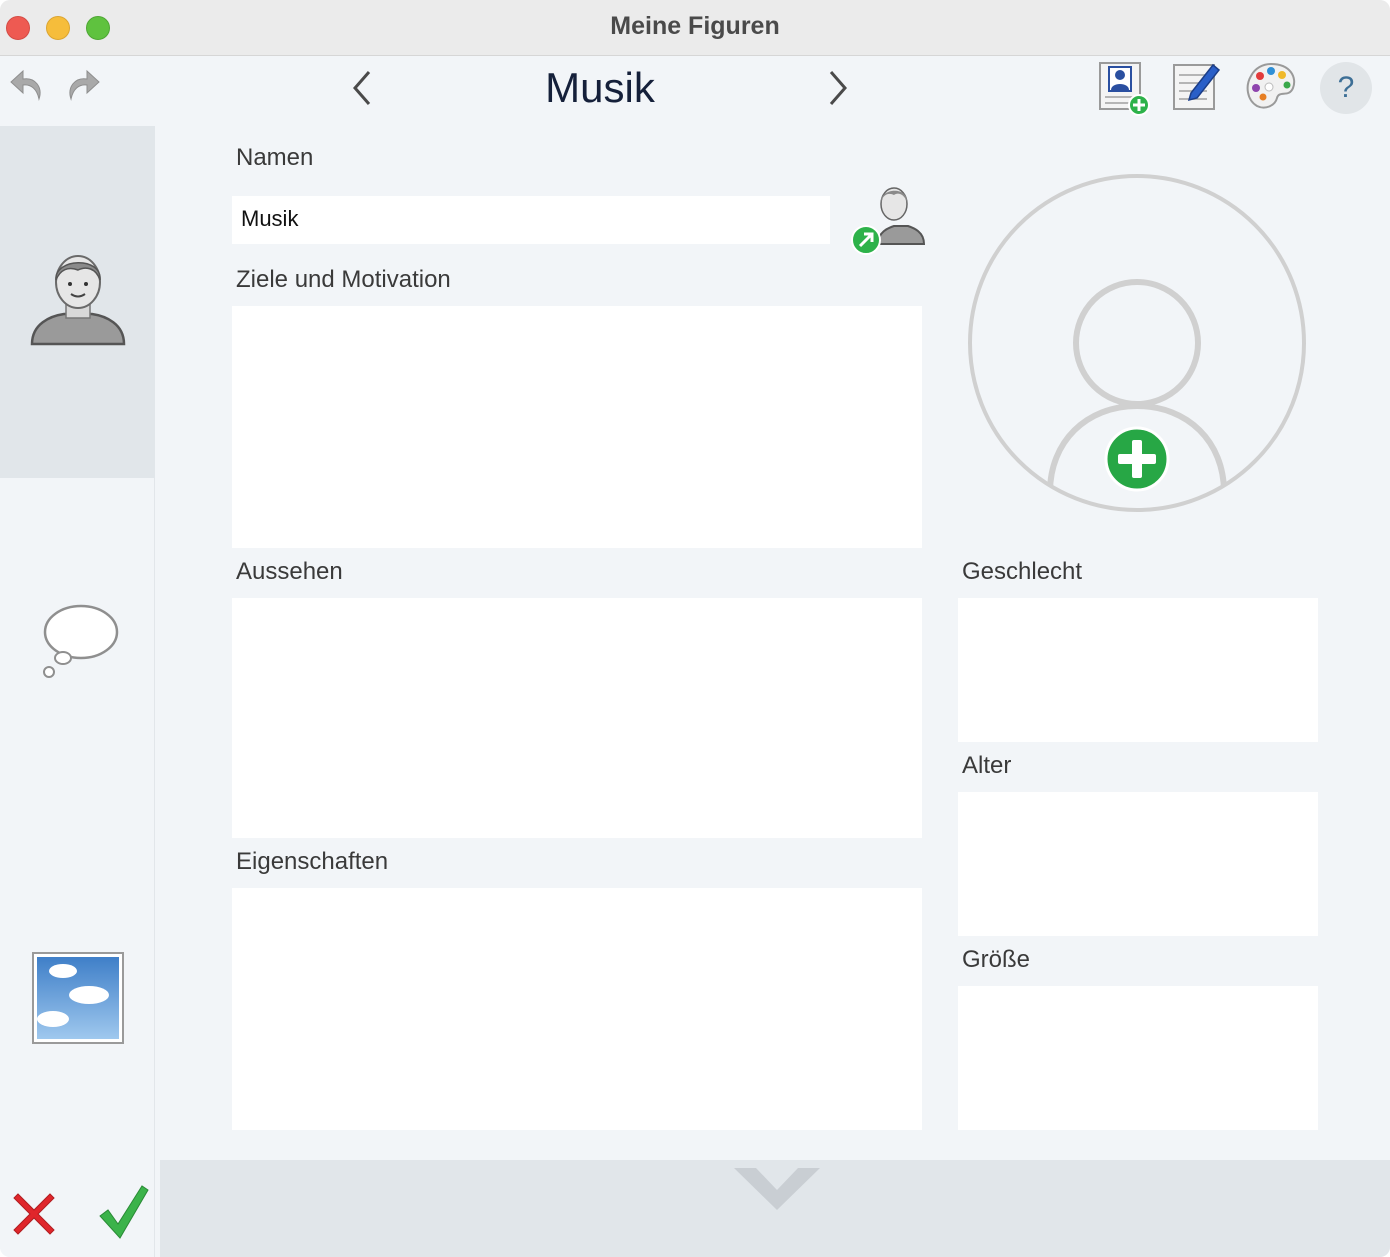 The height and width of the screenshot is (1257, 1390). What do you see at coordinates (887, 219) in the screenshot?
I see `link-character-icon` at bounding box center [887, 219].